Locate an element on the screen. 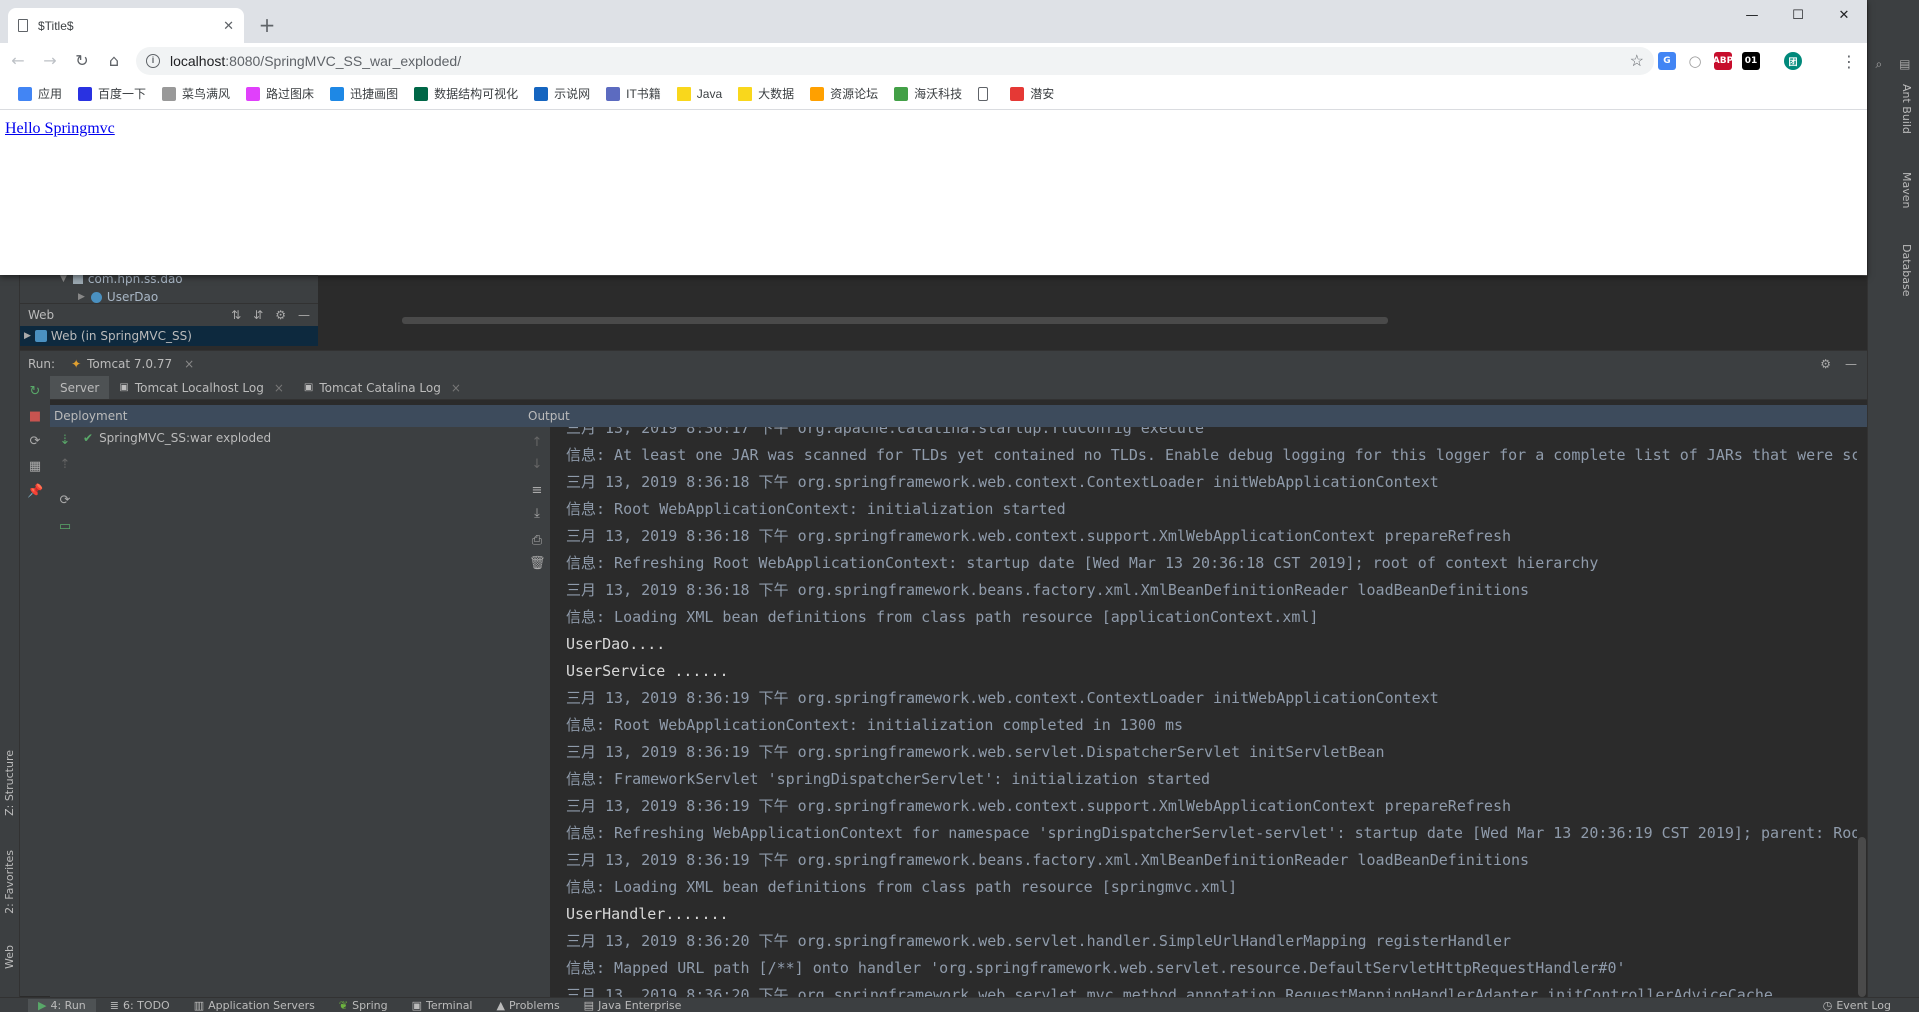 The height and width of the screenshot is (1012, 1919). stop-icon: ■ is located at coordinates (35, 417).